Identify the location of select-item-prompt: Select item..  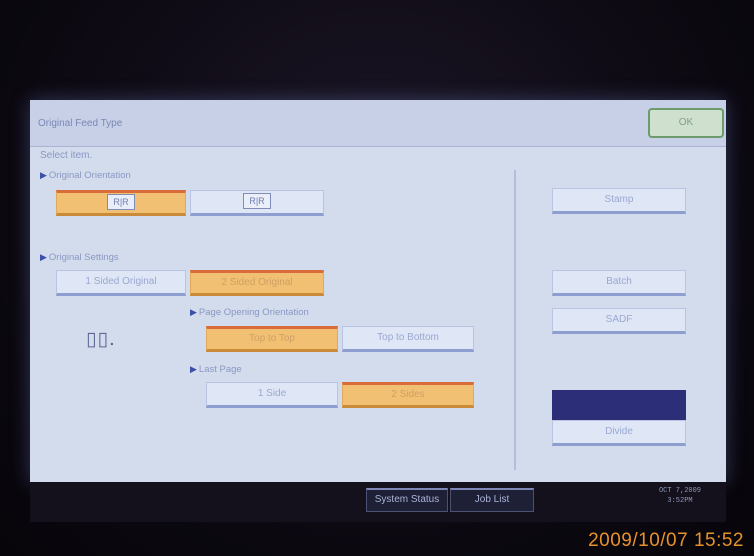
(66, 155).